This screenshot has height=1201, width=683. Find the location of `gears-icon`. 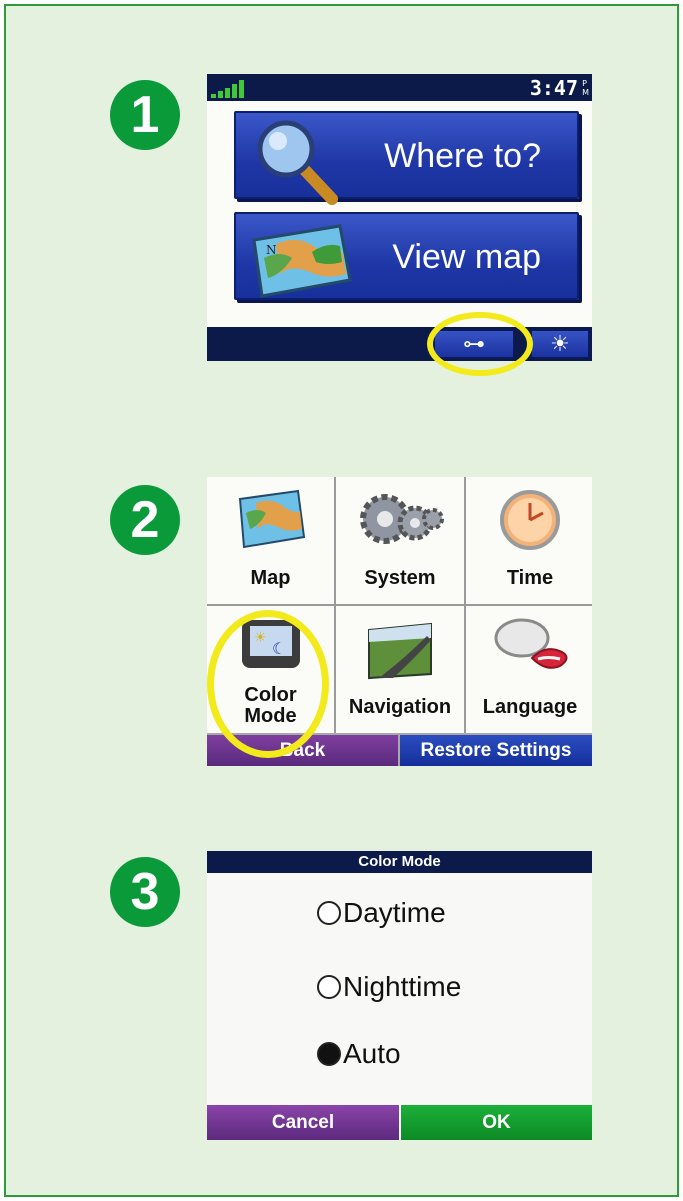

gears-icon is located at coordinates (402, 519).